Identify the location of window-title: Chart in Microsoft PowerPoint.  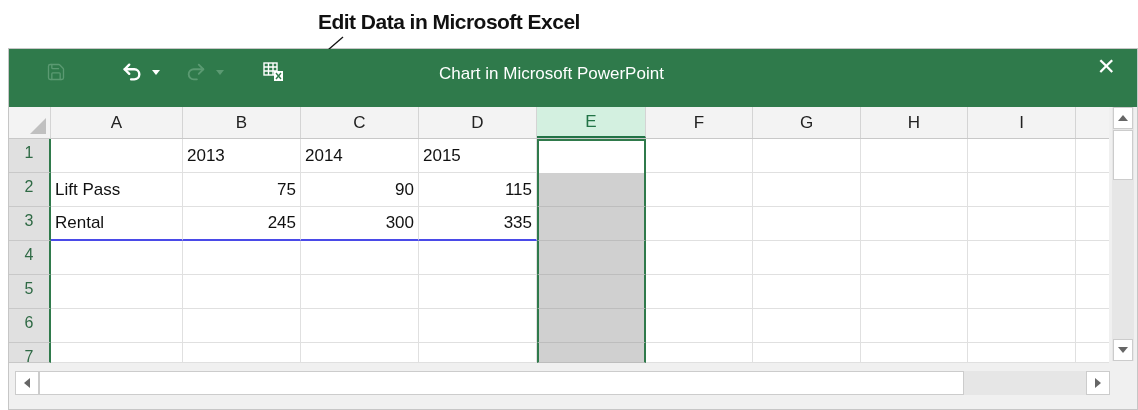
(551, 74).